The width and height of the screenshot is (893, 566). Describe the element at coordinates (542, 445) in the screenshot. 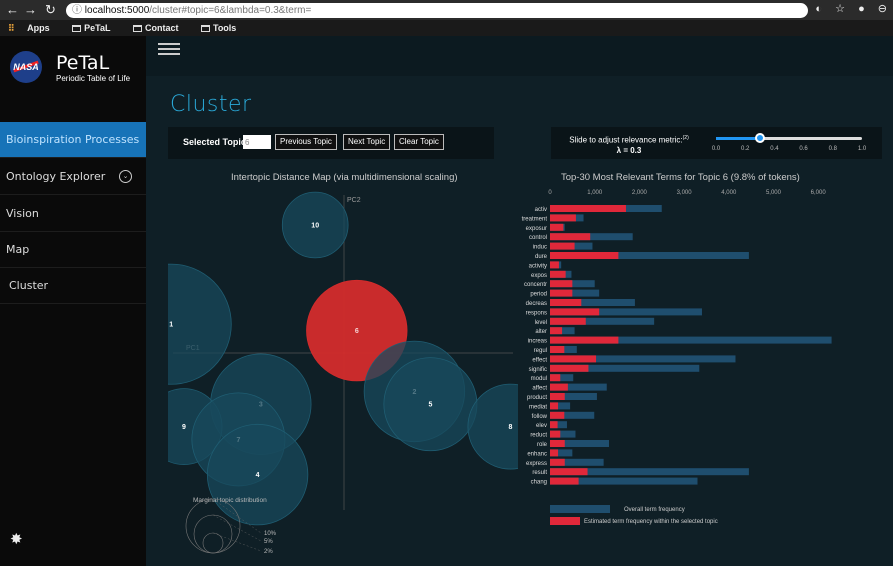

I see `term-label: role` at that location.